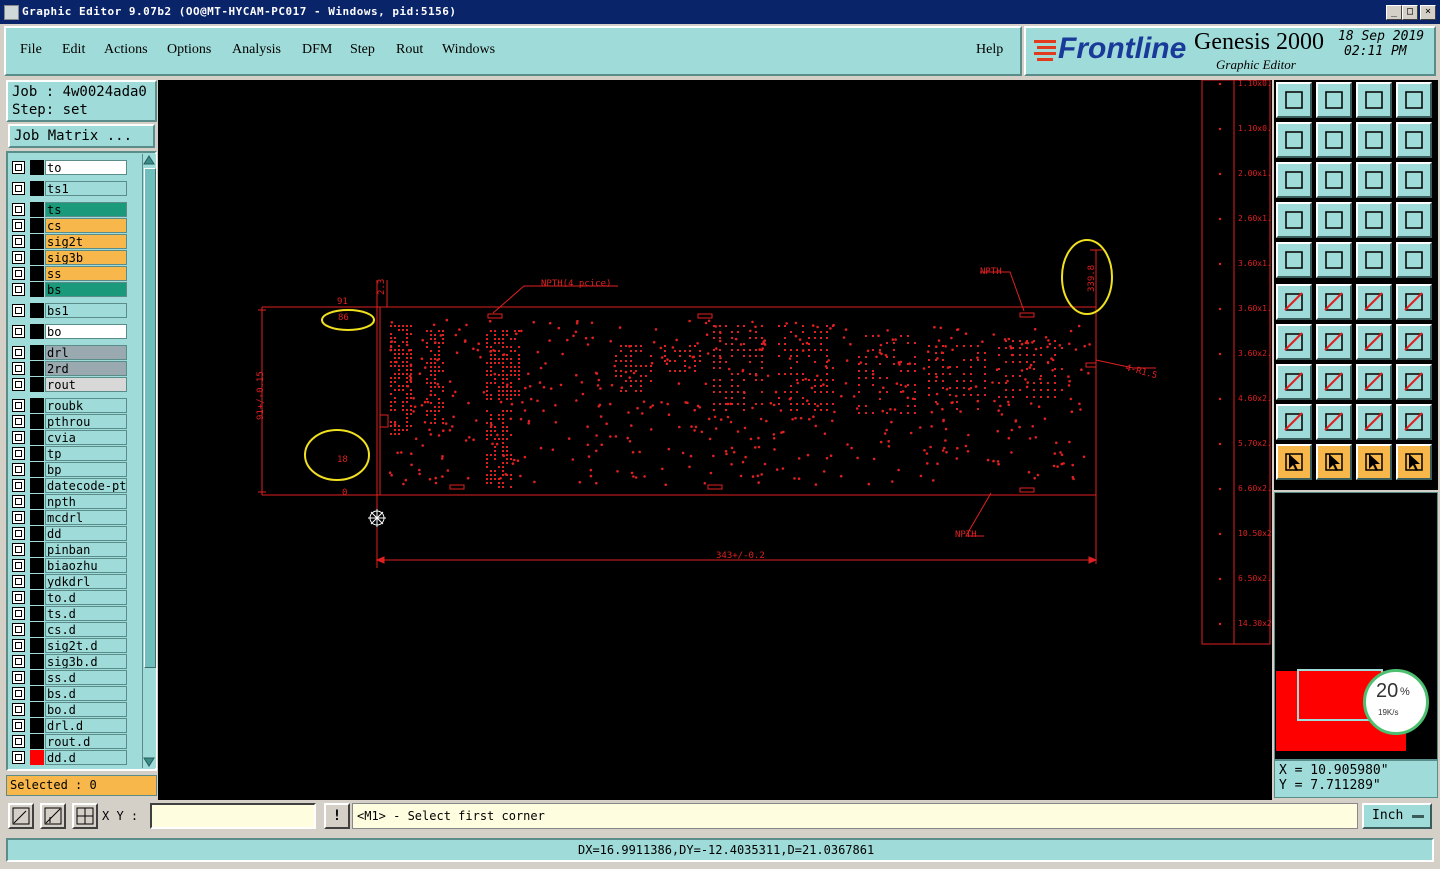  I want to click on xy-input, so click(233, 816).